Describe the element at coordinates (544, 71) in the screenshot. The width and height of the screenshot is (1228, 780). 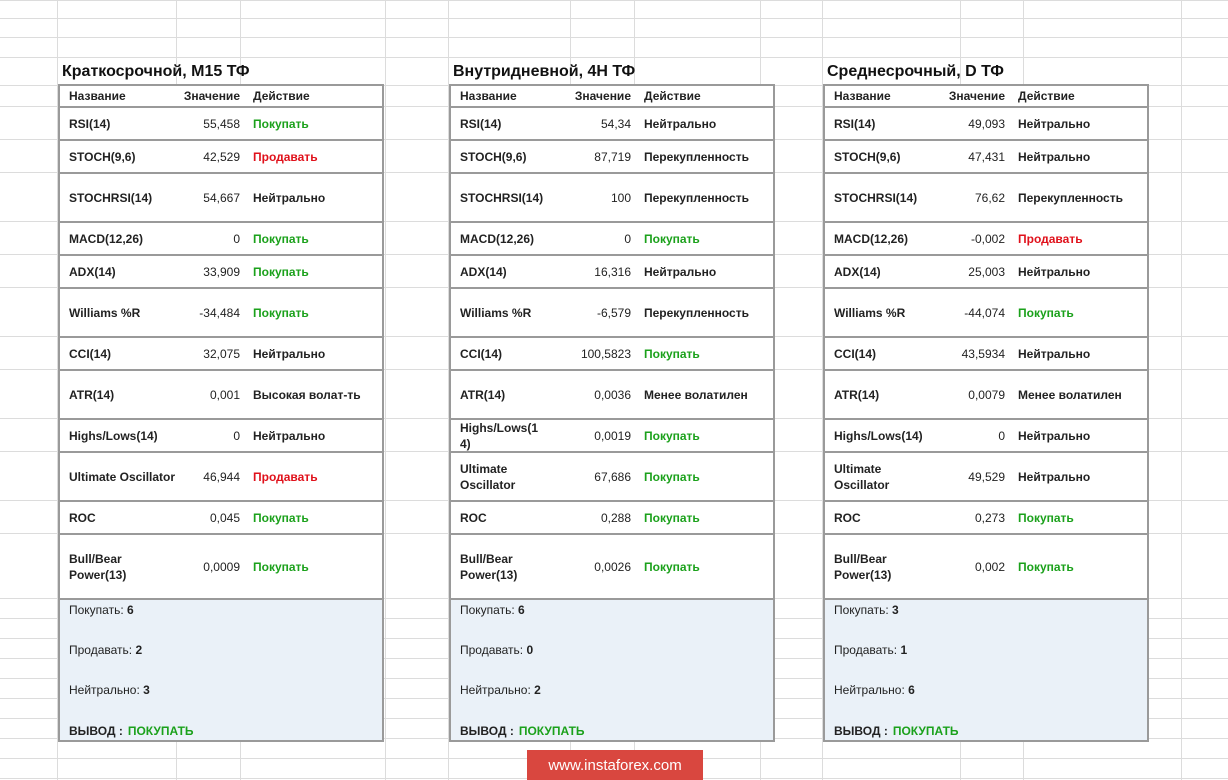
I see `panel-title: Внутридневной, 4H ТФ` at that location.